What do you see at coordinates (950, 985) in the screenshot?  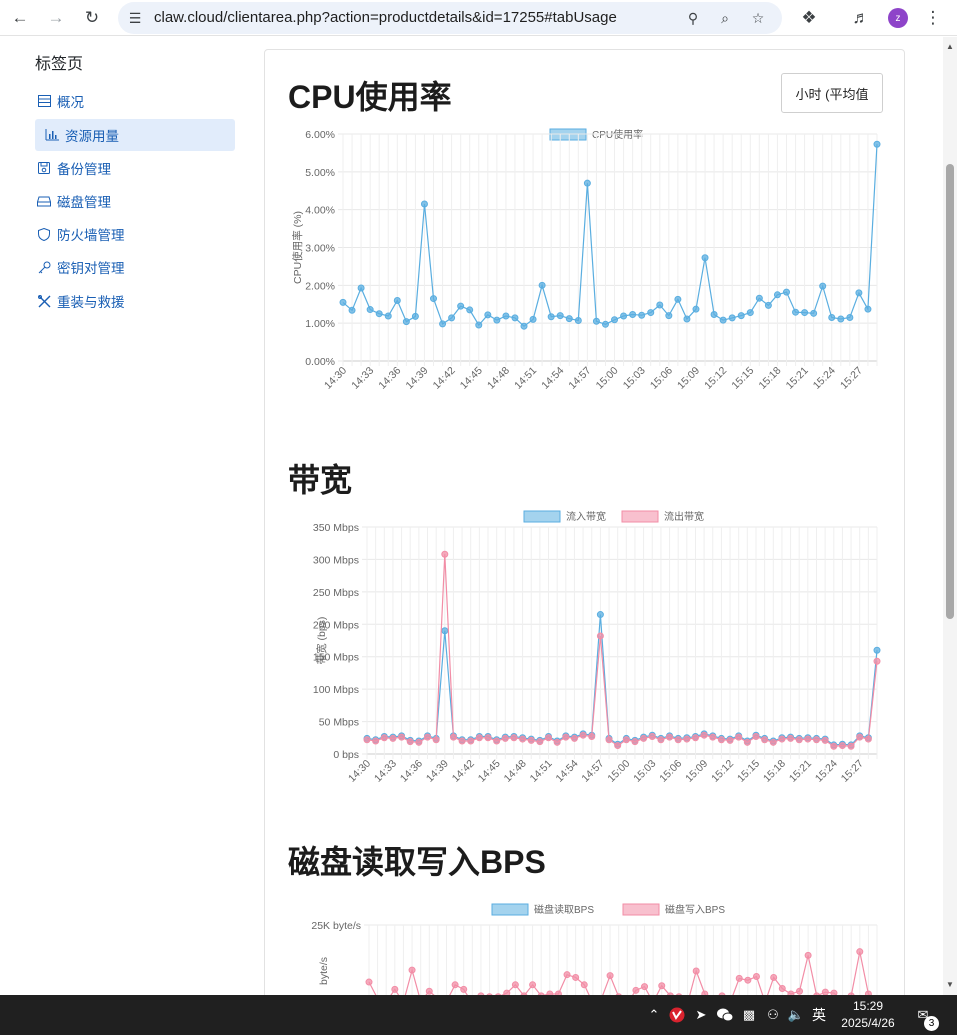 I see `scroll-down-icon: ▼` at bounding box center [950, 985].